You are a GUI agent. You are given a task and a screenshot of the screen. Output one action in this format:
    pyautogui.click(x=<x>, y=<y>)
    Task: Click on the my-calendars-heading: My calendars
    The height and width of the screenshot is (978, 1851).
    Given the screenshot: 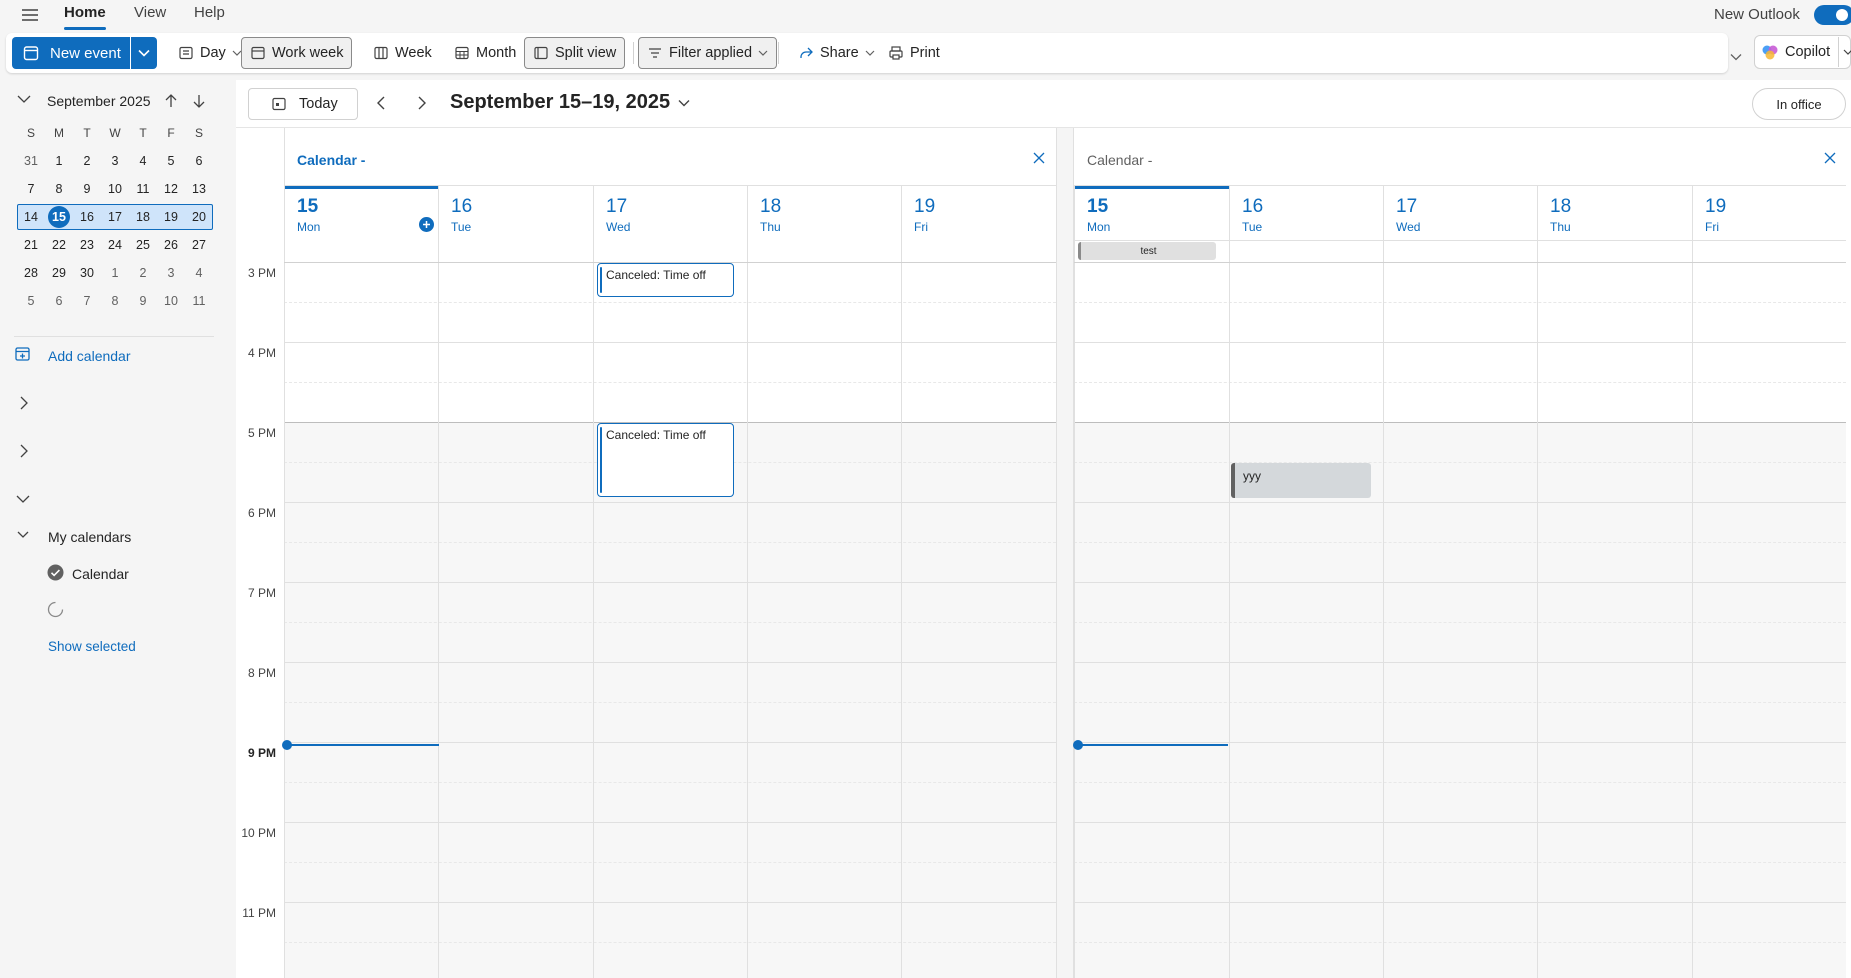 What is the action you would take?
    pyautogui.click(x=89, y=537)
    